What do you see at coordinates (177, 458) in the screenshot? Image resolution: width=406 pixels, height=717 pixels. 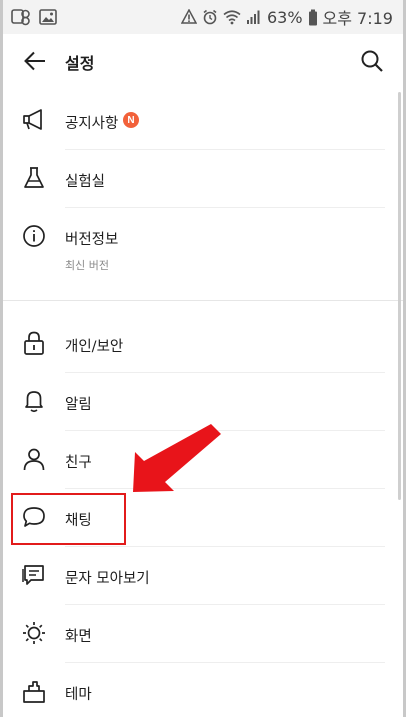 I see `pointer-arrow-icon` at bounding box center [177, 458].